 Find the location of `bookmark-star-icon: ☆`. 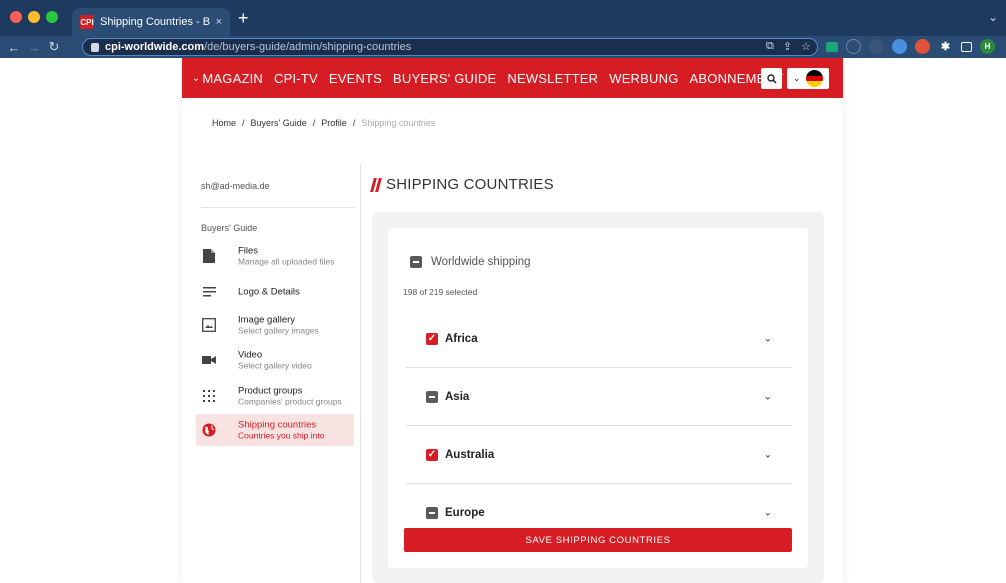

bookmark-star-icon: ☆ is located at coordinates (806, 46).